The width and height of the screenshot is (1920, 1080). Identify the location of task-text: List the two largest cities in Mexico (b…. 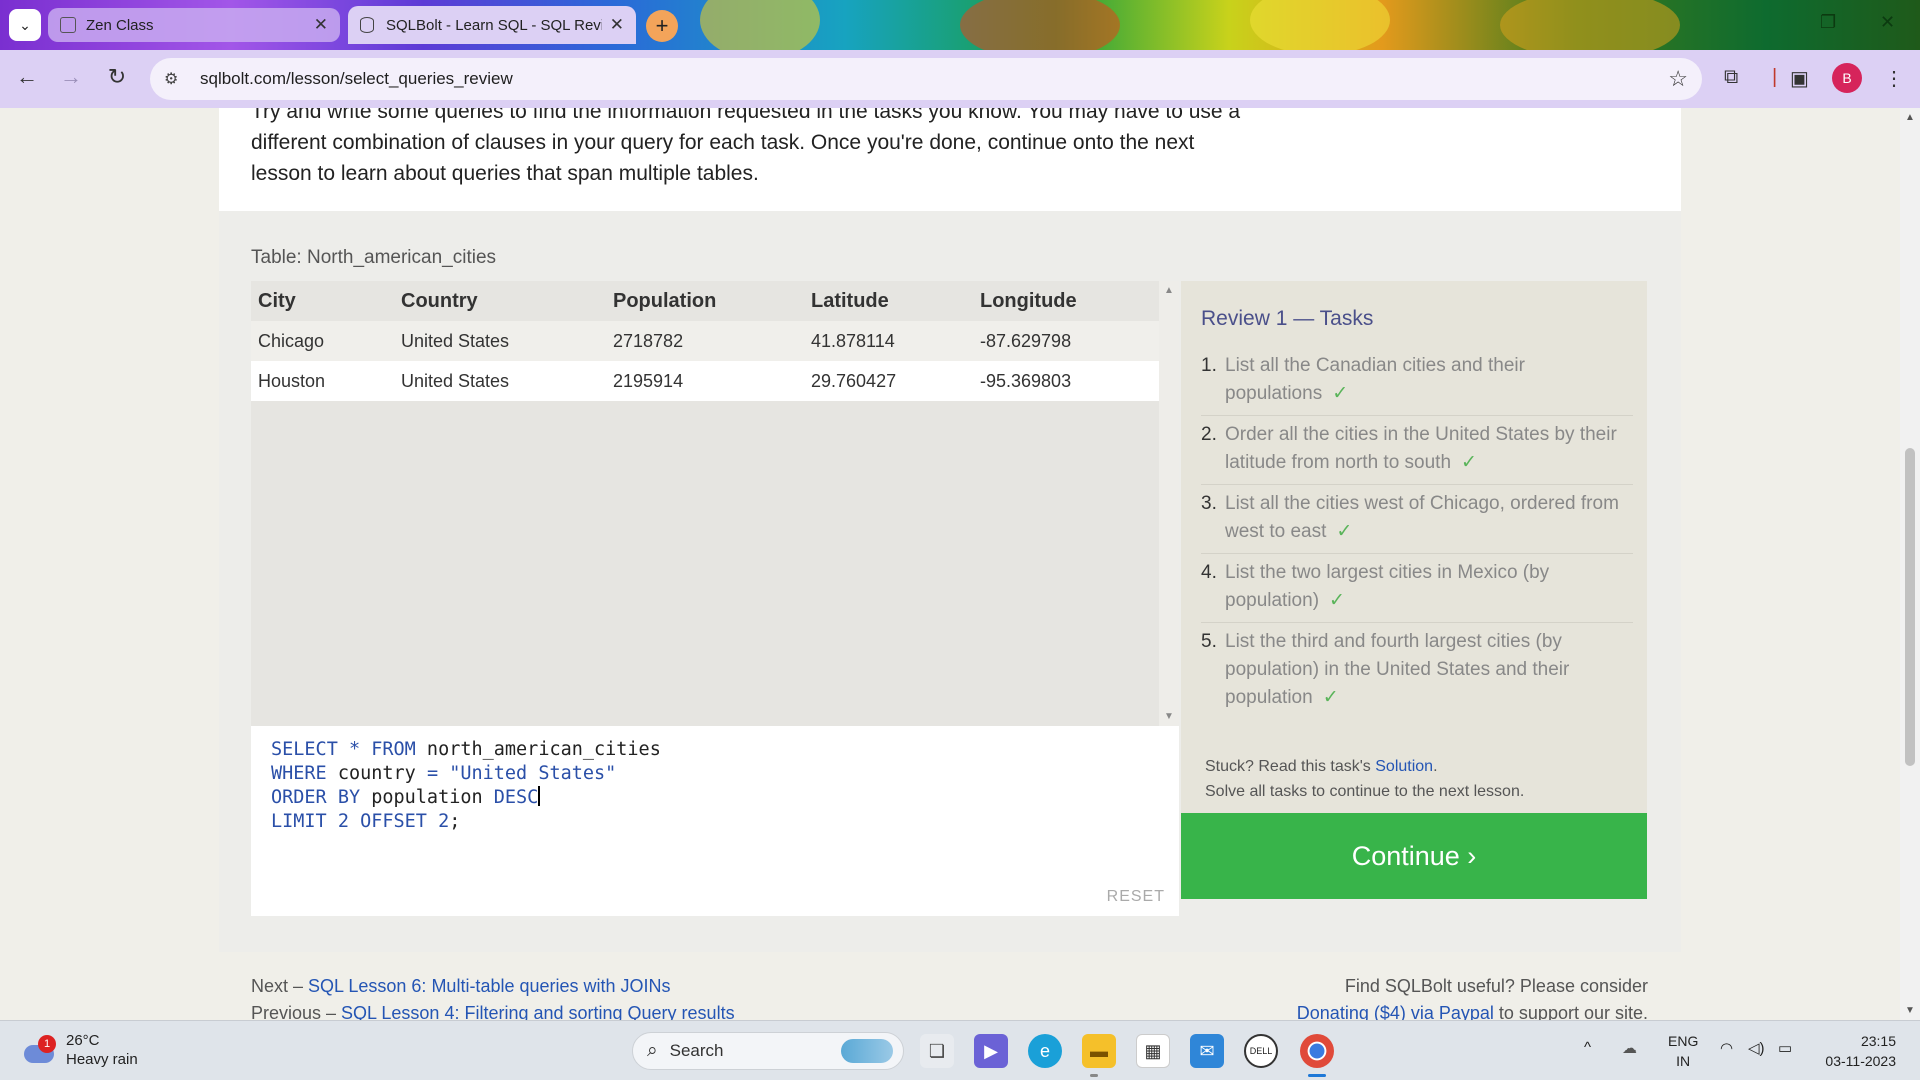
(1387, 586).